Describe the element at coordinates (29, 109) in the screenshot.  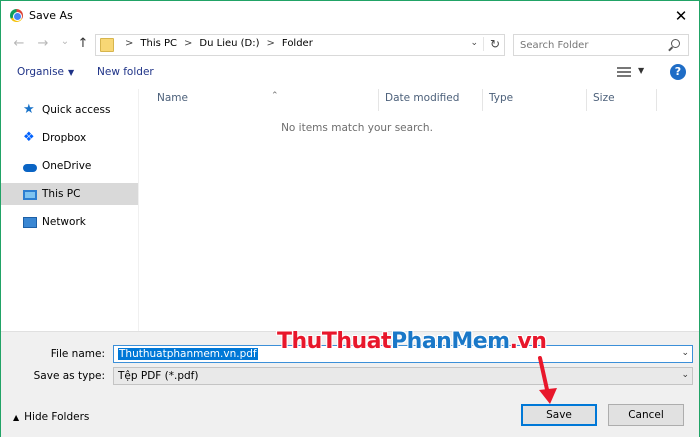
I see `star-icon: ★` at that location.